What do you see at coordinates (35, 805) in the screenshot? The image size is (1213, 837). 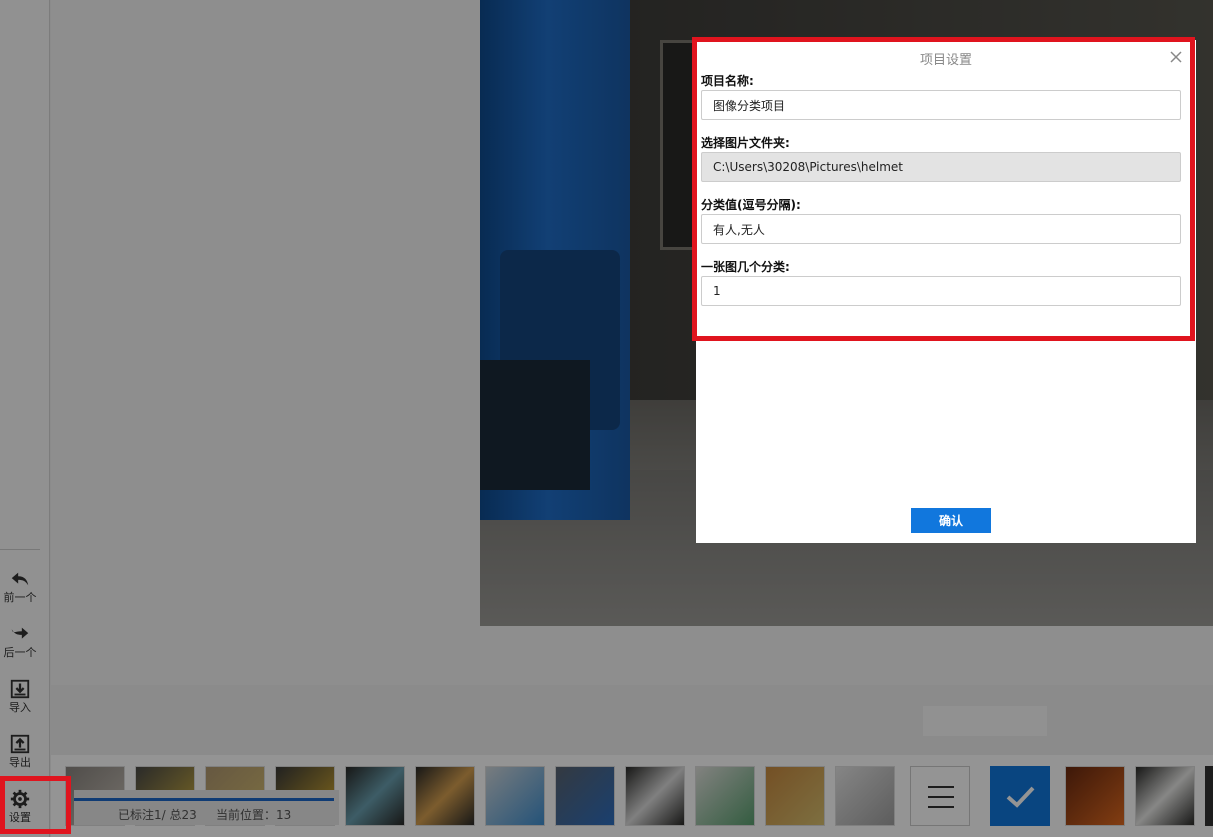 I see `settings-button-highlight` at bounding box center [35, 805].